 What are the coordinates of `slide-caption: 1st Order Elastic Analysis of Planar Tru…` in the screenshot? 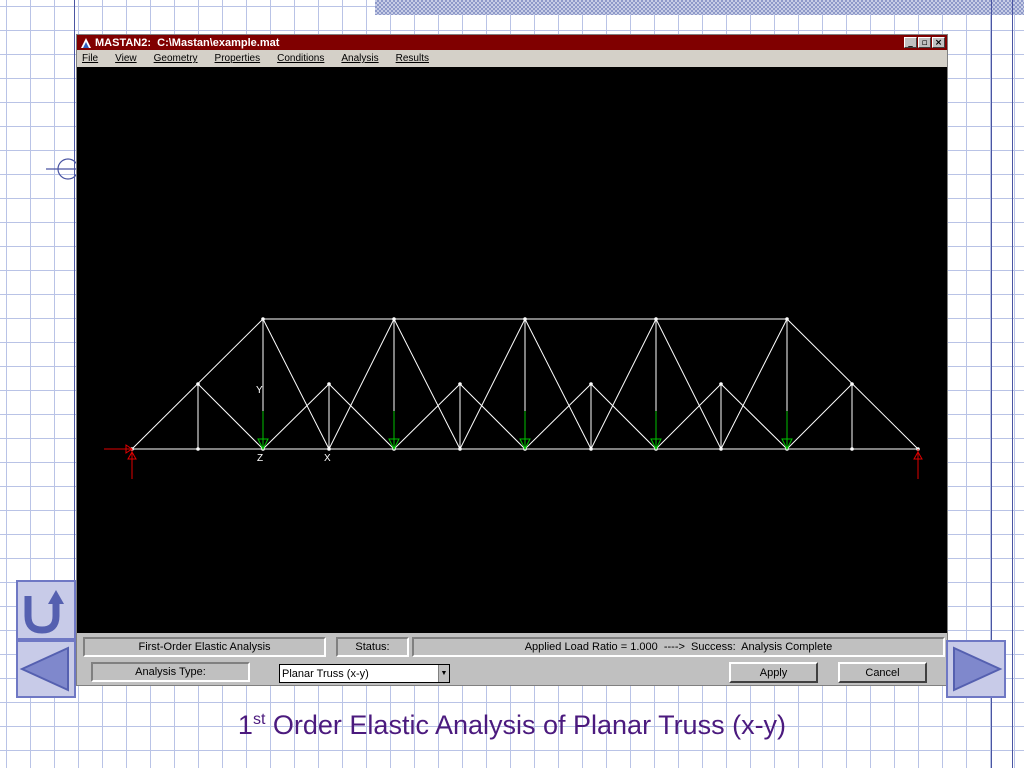 It's located at (512, 725).